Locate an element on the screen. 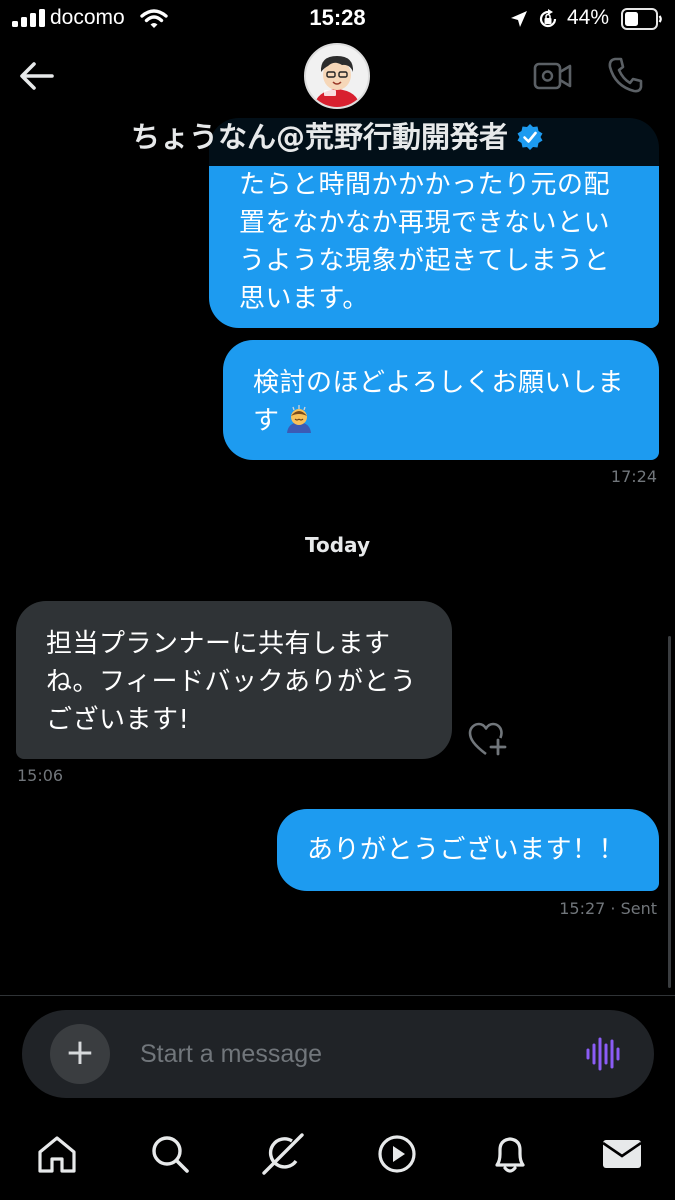 The image size is (675, 1200). voice-wave-icon is located at coordinates (603, 1054).